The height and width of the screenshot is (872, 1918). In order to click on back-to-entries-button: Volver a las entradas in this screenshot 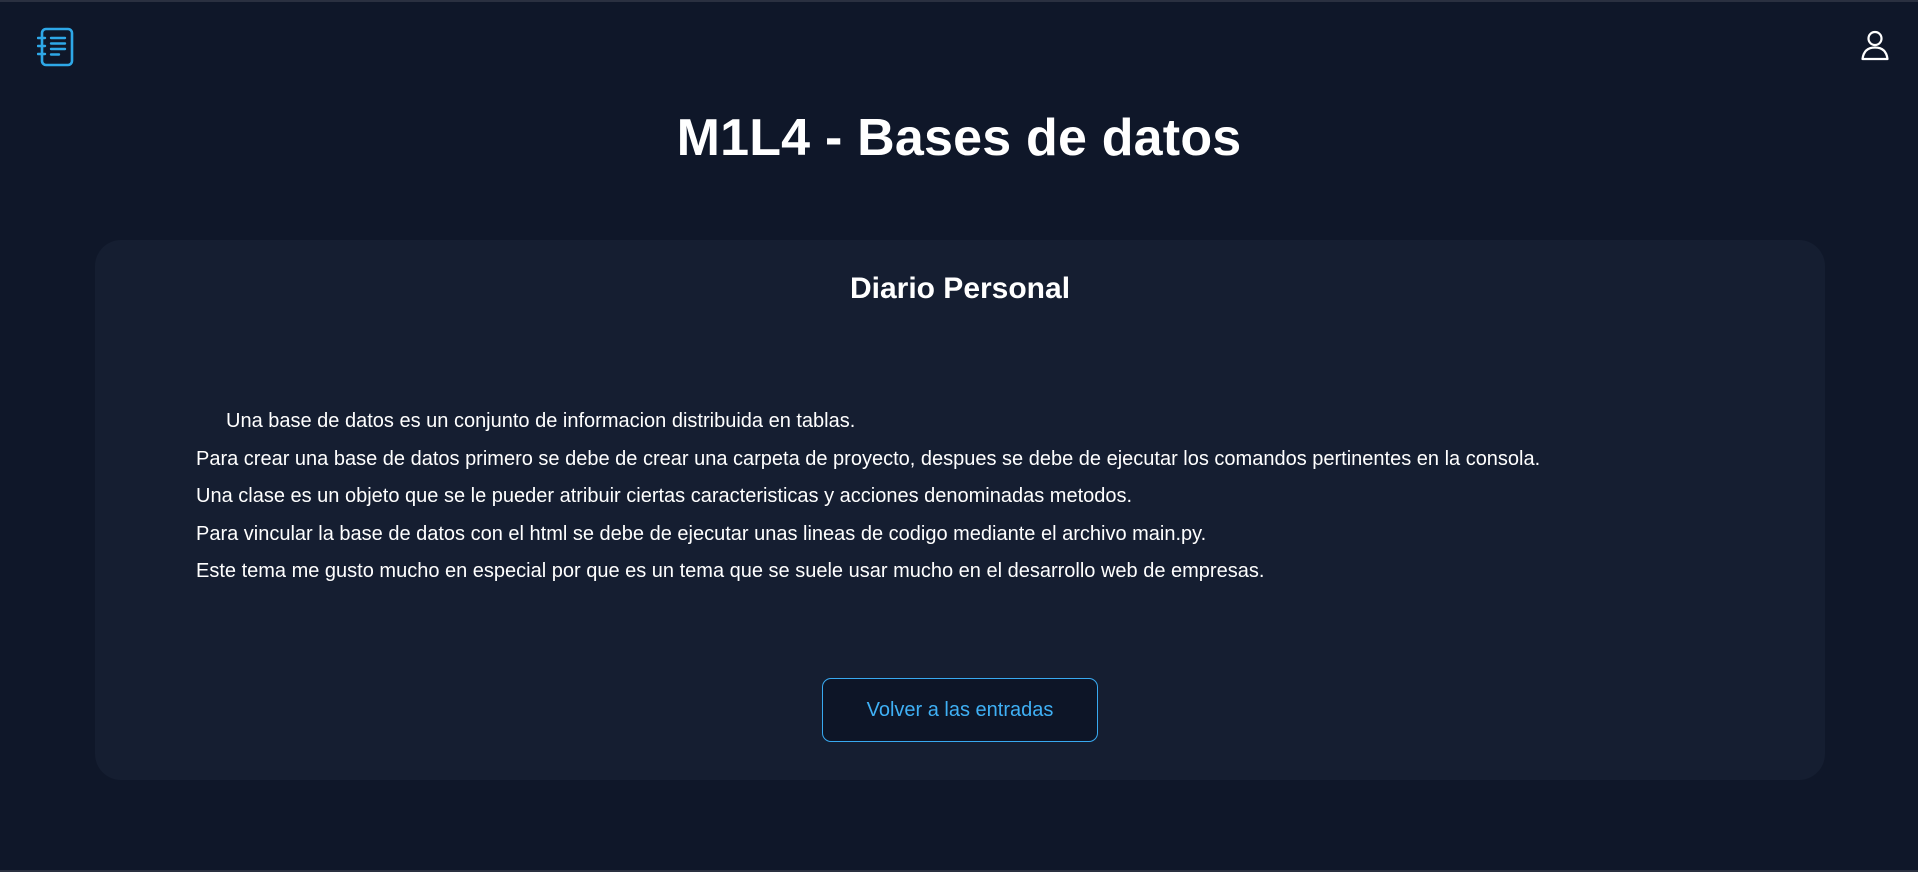, I will do `click(960, 710)`.